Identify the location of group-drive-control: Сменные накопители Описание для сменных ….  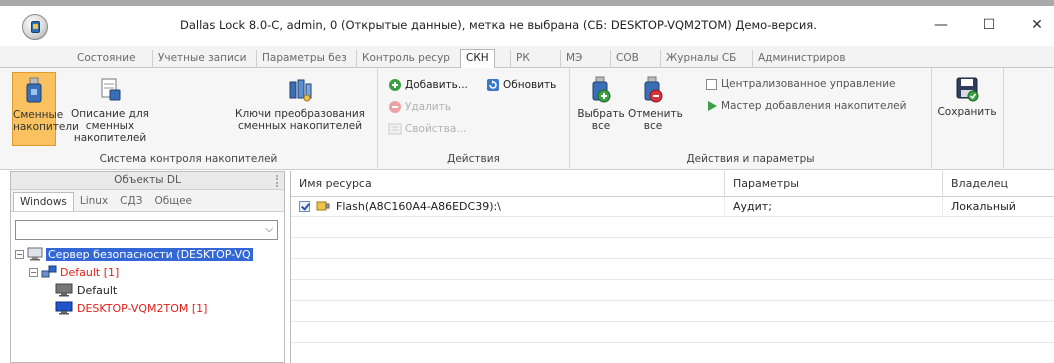
(189, 118).